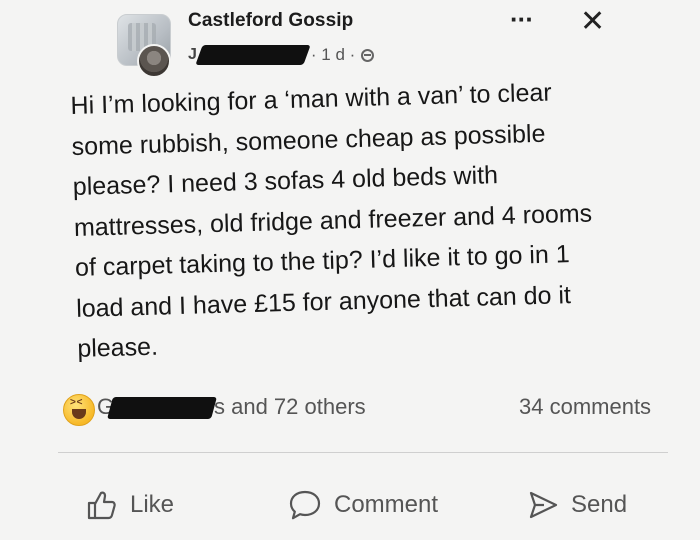 The image size is (700, 540). Describe the element at coordinates (270, 21) in the screenshot. I see `page-name: Castleford Gossip` at that location.